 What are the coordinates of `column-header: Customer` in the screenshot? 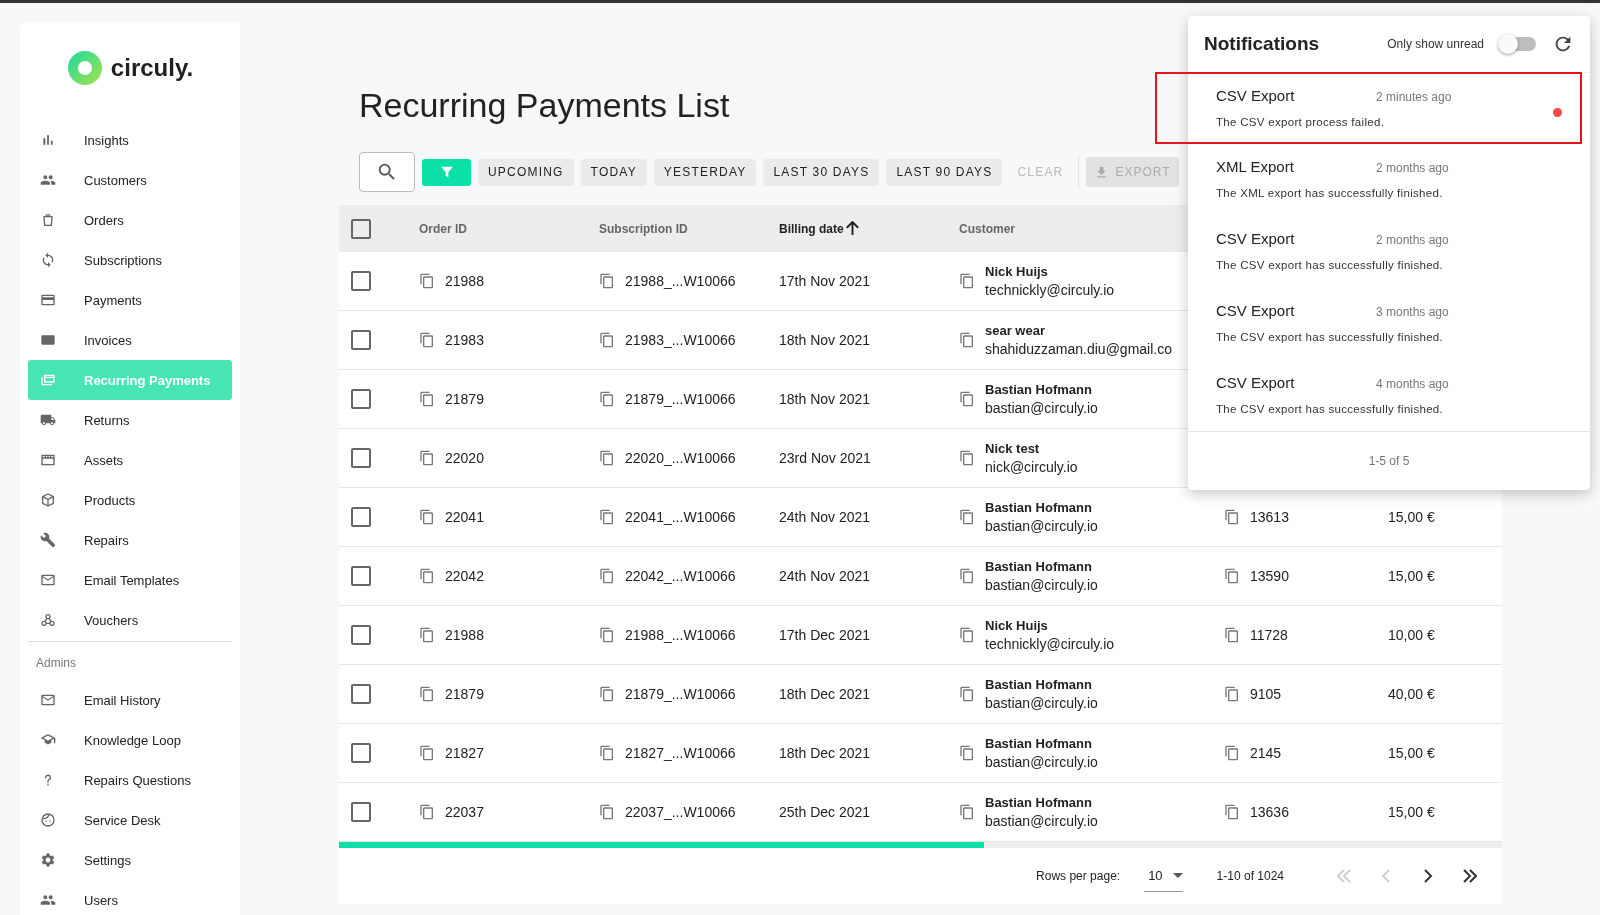 It's located at (987, 228).